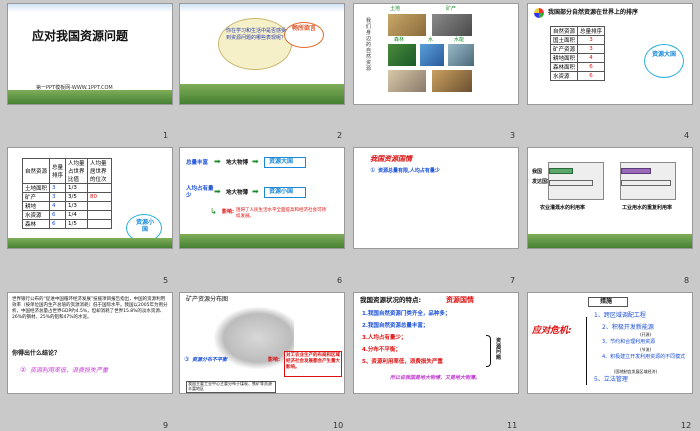 The width and height of the screenshot is (700, 431). I want to click on photo-label-forest: 森林, so click(399, 40).